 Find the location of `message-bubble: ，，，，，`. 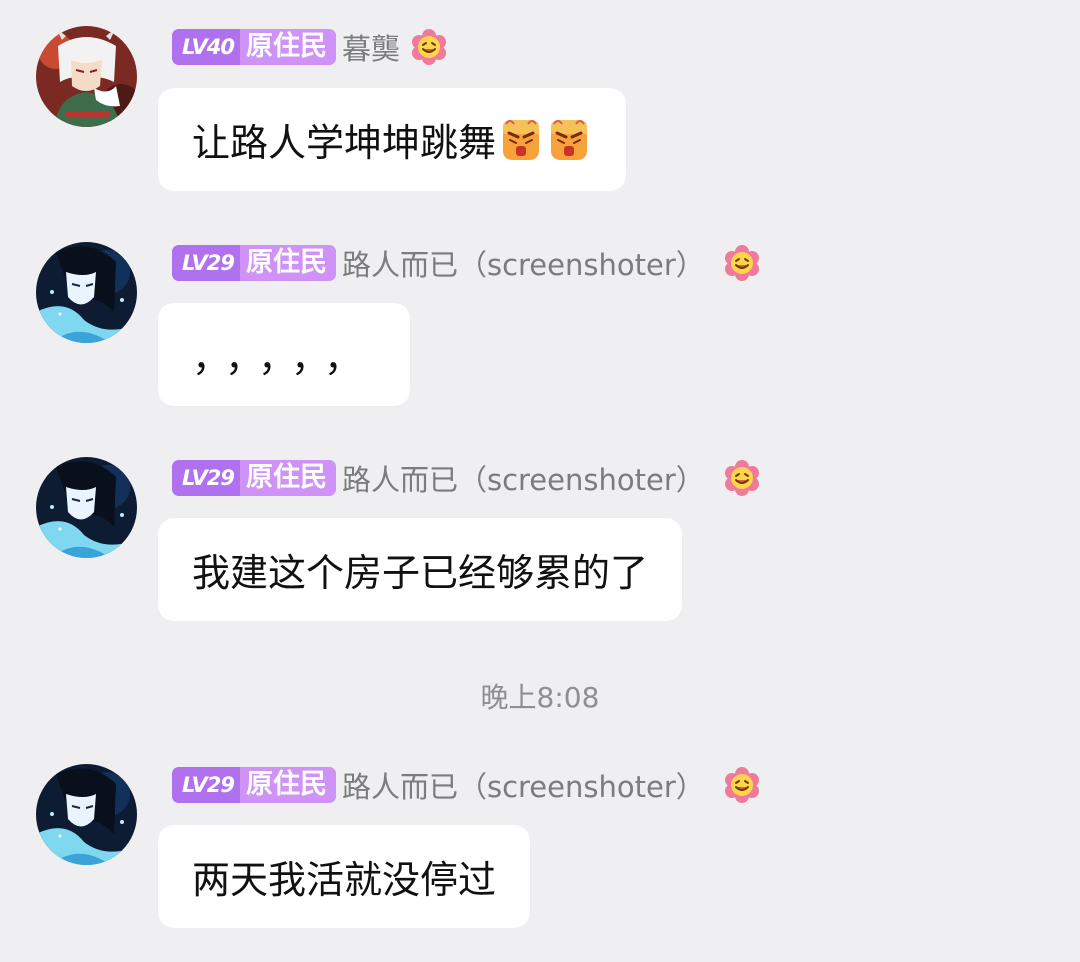

message-bubble: ，，，，， is located at coordinates (284, 354).